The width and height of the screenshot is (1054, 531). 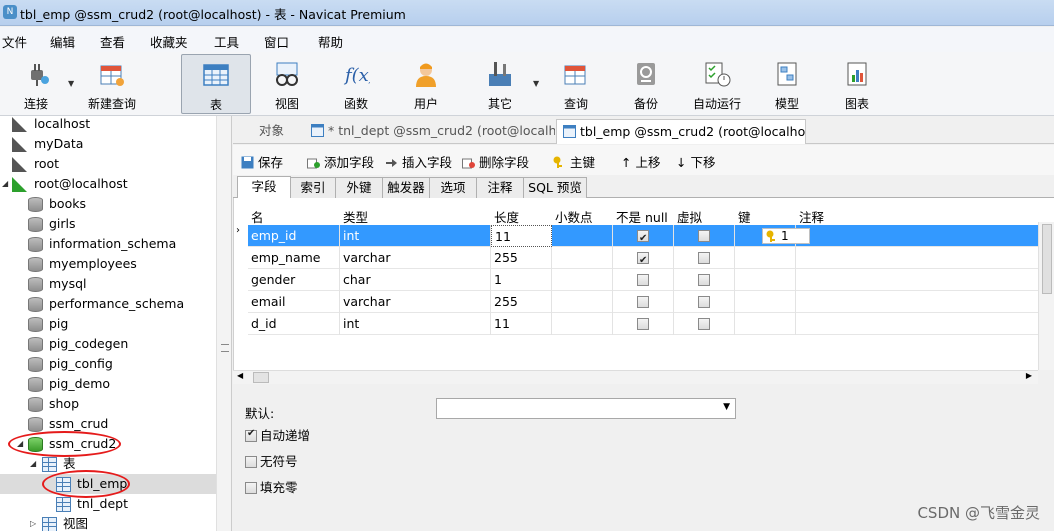 What do you see at coordinates (313, 187) in the screenshot?
I see `tab-indexes: 索引` at bounding box center [313, 187].